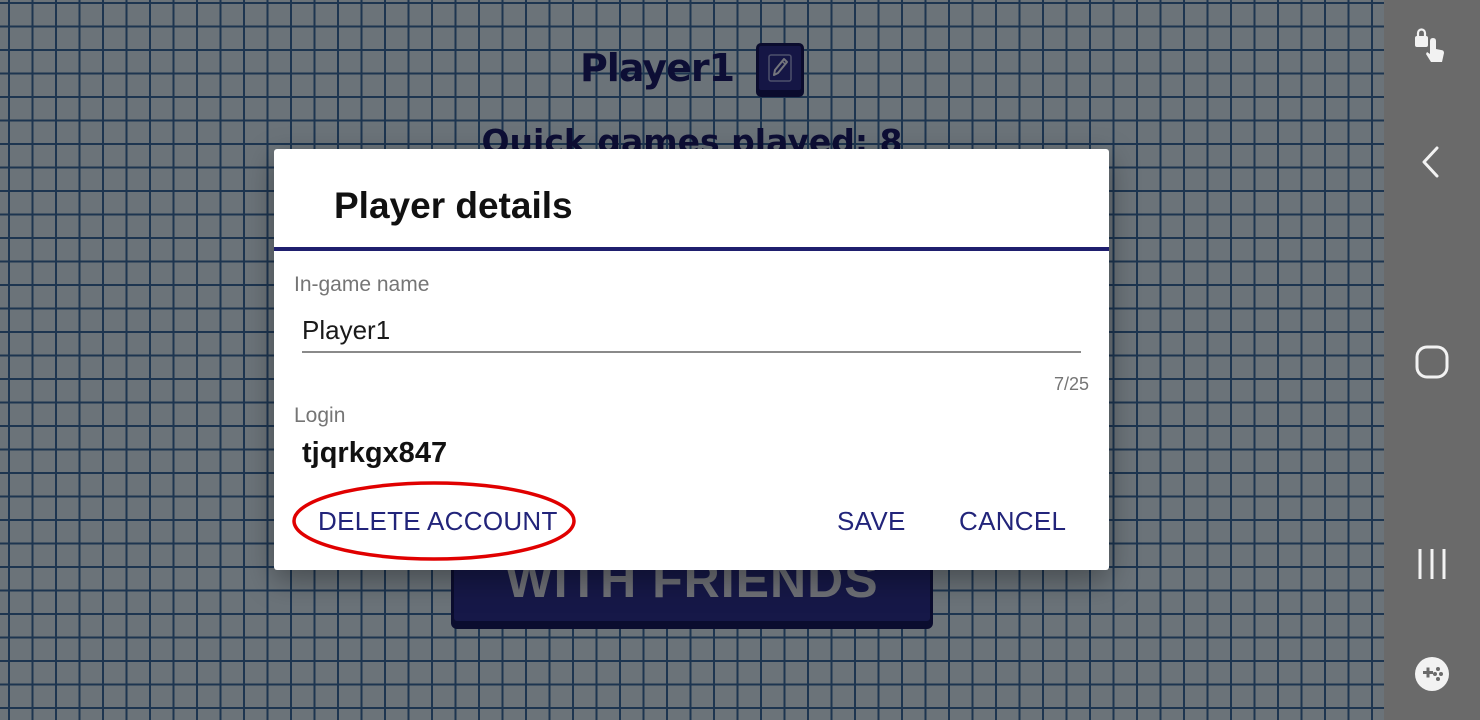 The height and width of the screenshot is (720, 1480). Describe the element at coordinates (691, 249) in the screenshot. I see `dialog-divider` at that location.